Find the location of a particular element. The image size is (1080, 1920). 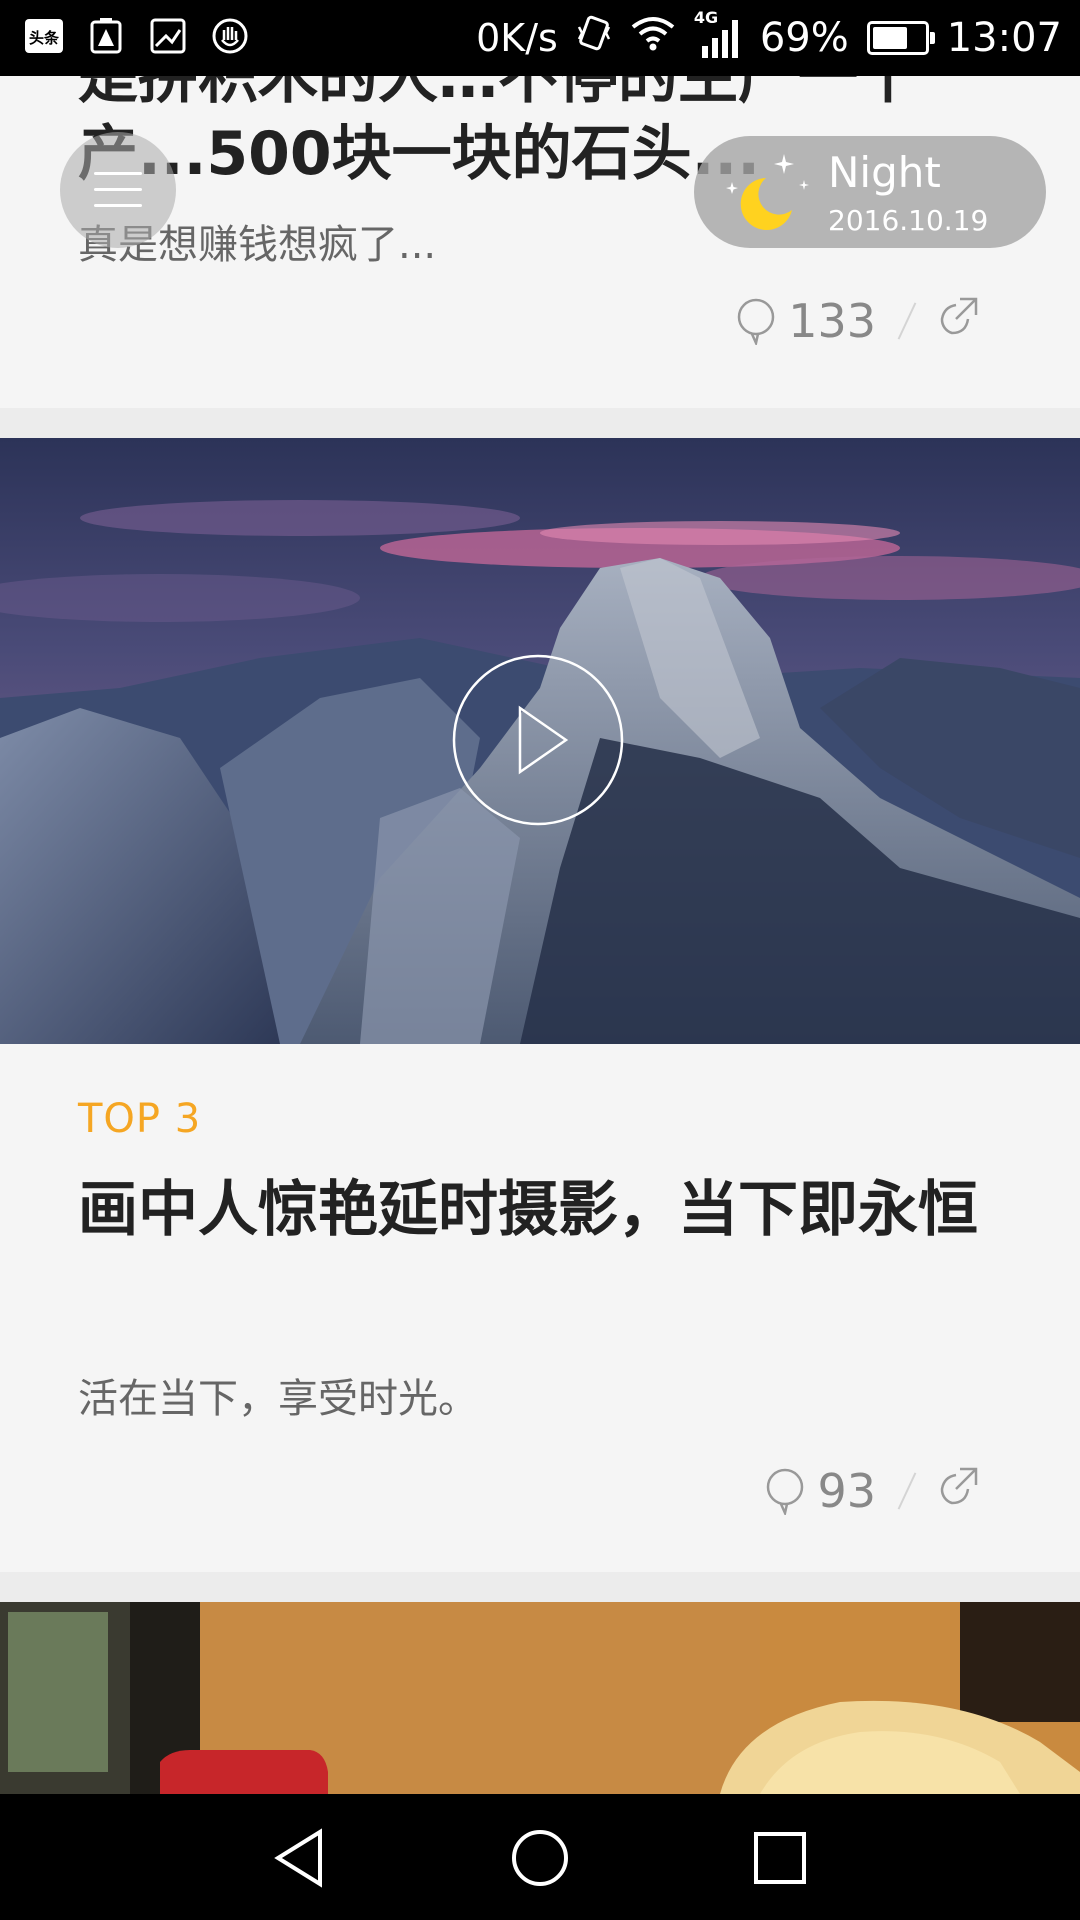

article-image is located at coordinates (540, 1698).